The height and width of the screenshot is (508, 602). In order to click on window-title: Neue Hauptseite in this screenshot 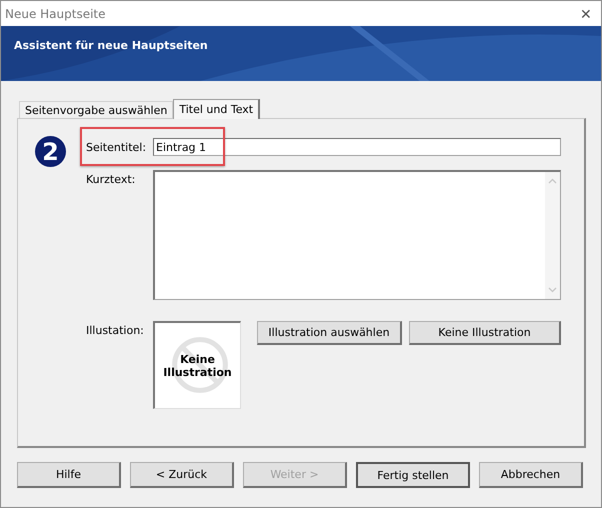, I will do `click(55, 13)`.